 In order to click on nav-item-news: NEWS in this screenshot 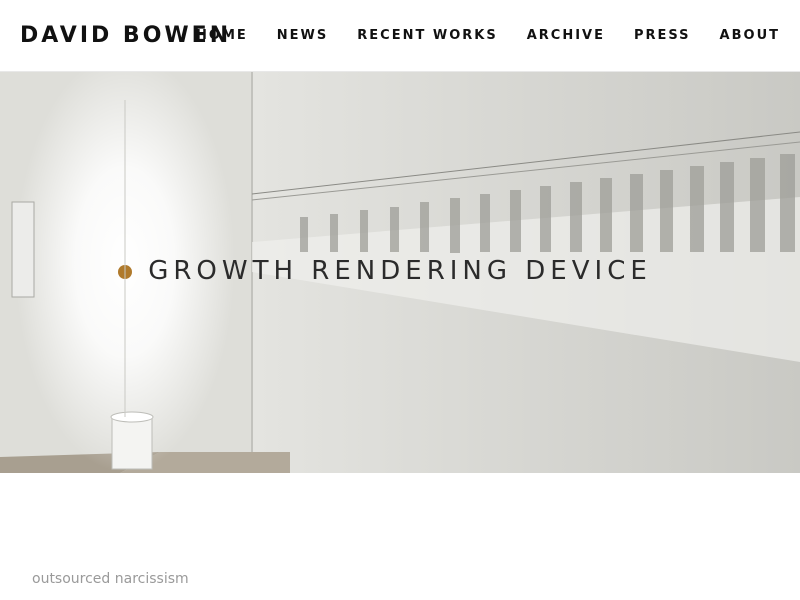, I will do `click(302, 35)`.